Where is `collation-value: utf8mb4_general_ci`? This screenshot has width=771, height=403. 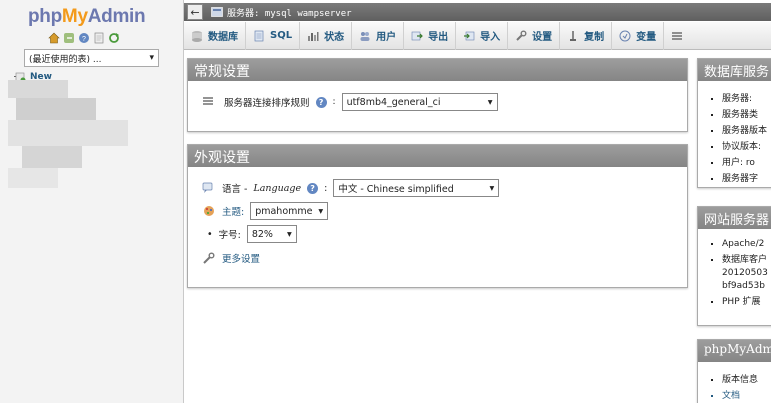 collation-value: utf8mb4_general_ci is located at coordinates (393, 102).